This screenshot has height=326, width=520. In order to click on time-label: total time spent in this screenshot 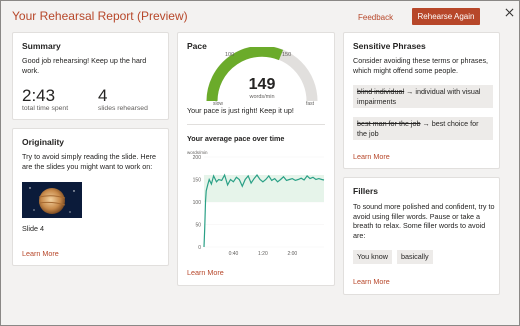, I will do `click(45, 108)`.